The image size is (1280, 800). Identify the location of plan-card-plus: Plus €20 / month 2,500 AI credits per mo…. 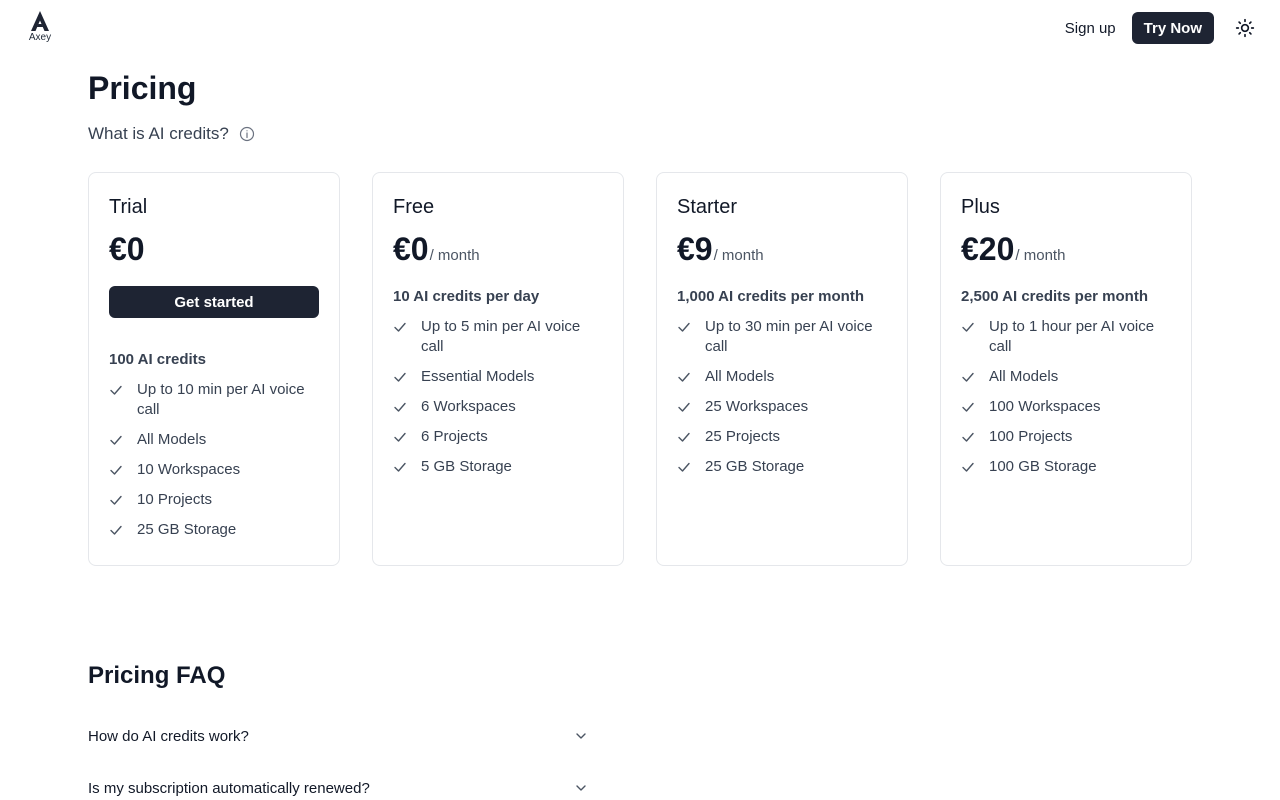
(1066, 369).